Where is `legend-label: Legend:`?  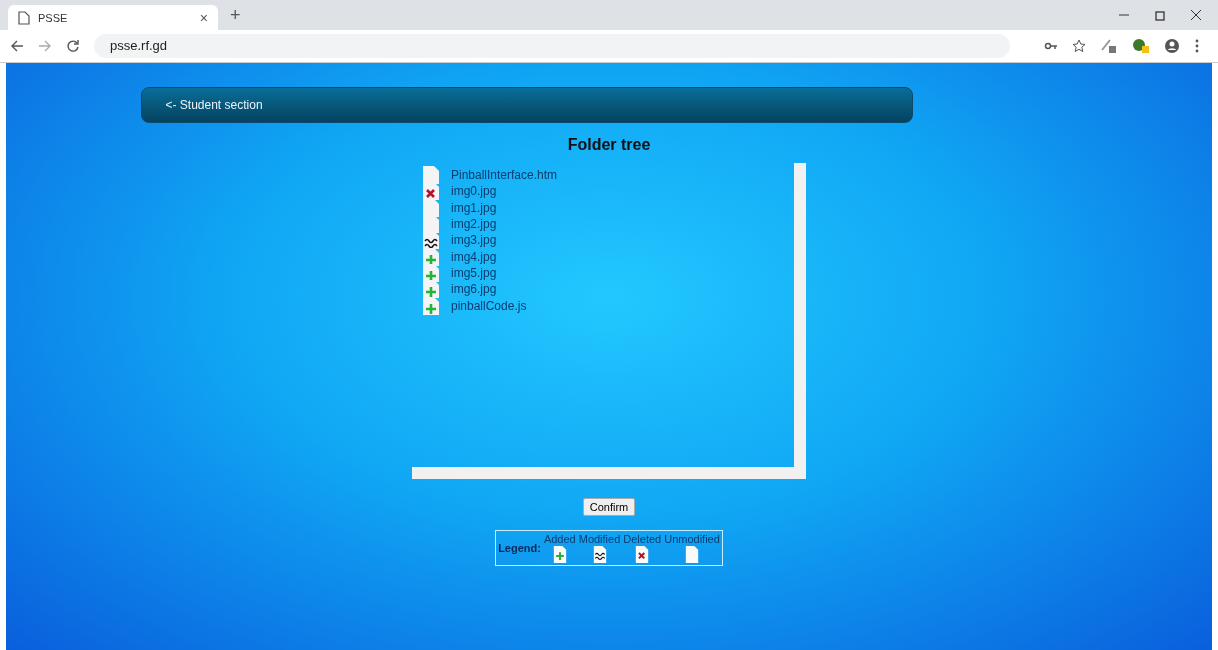 legend-label: Legend: is located at coordinates (519, 548).